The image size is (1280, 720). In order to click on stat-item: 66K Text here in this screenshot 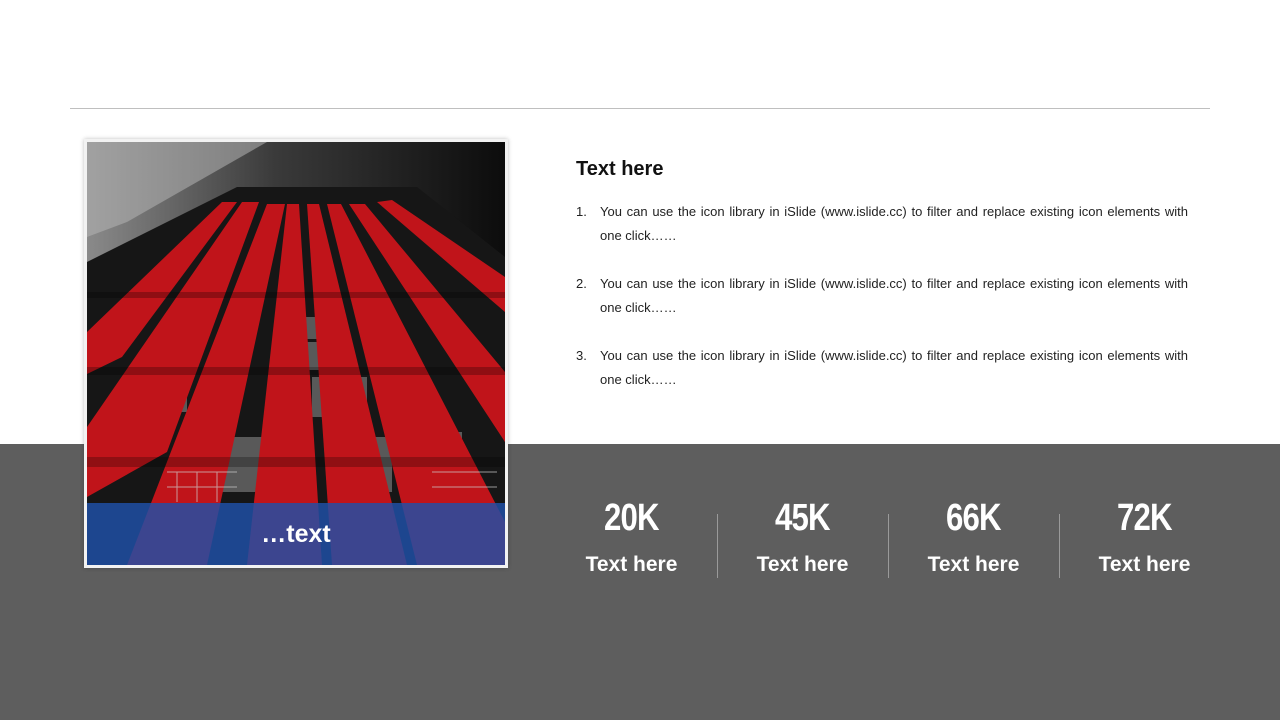, I will do `click(973, 539)`.